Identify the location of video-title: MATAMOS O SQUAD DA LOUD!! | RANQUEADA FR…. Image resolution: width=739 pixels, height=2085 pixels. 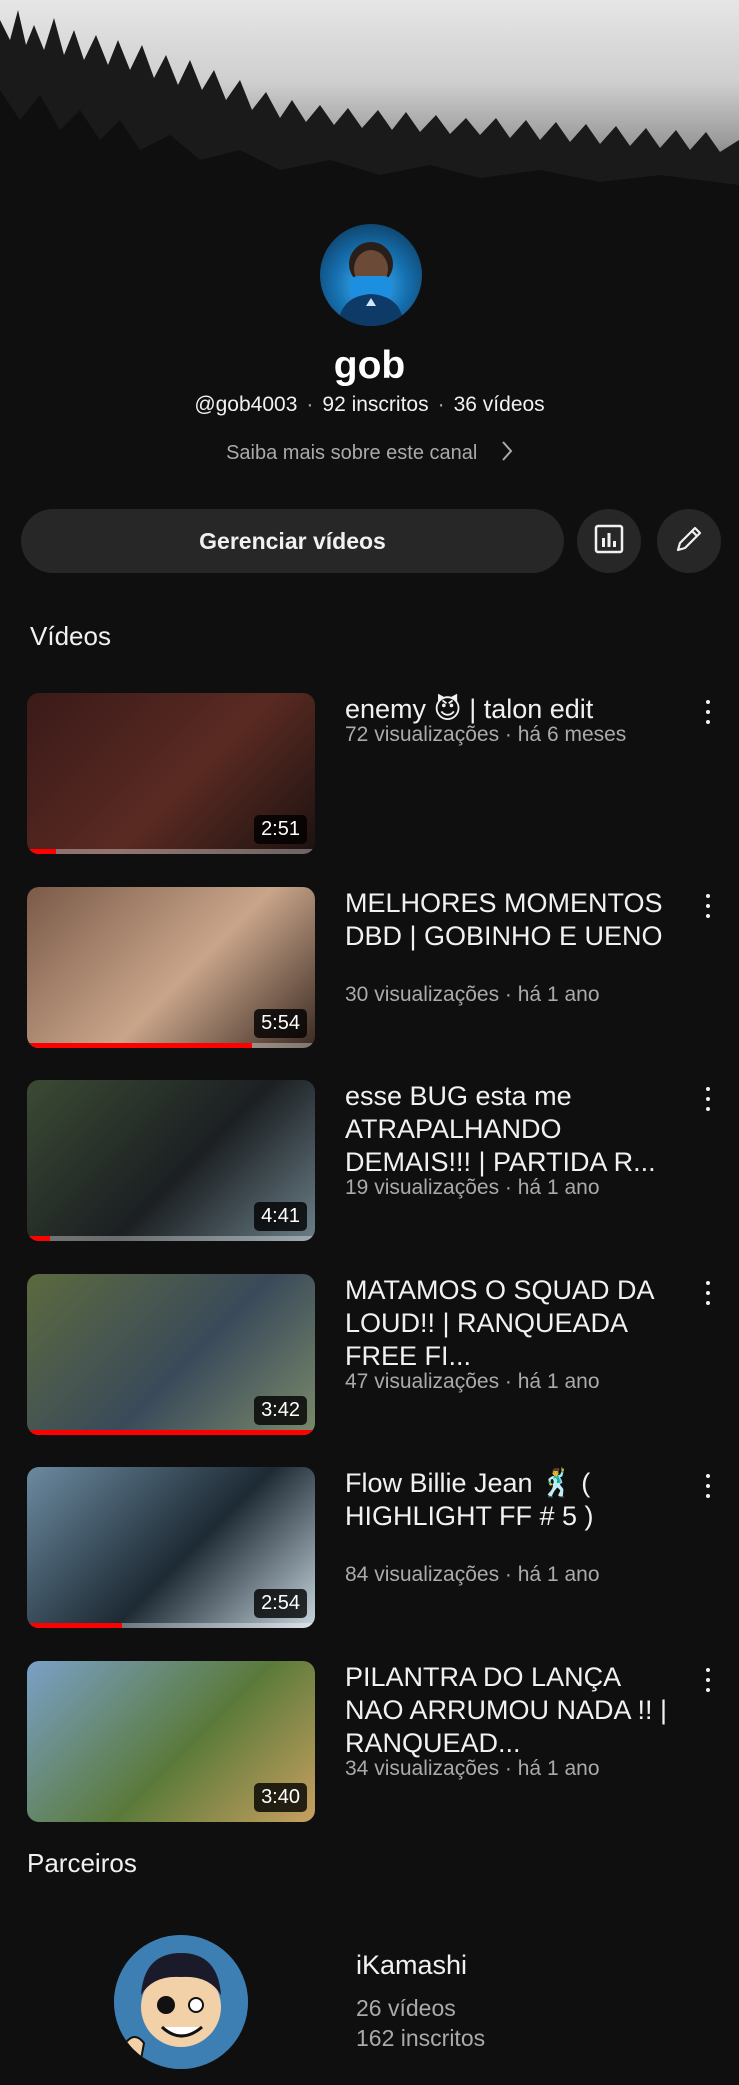
(510, 1323).